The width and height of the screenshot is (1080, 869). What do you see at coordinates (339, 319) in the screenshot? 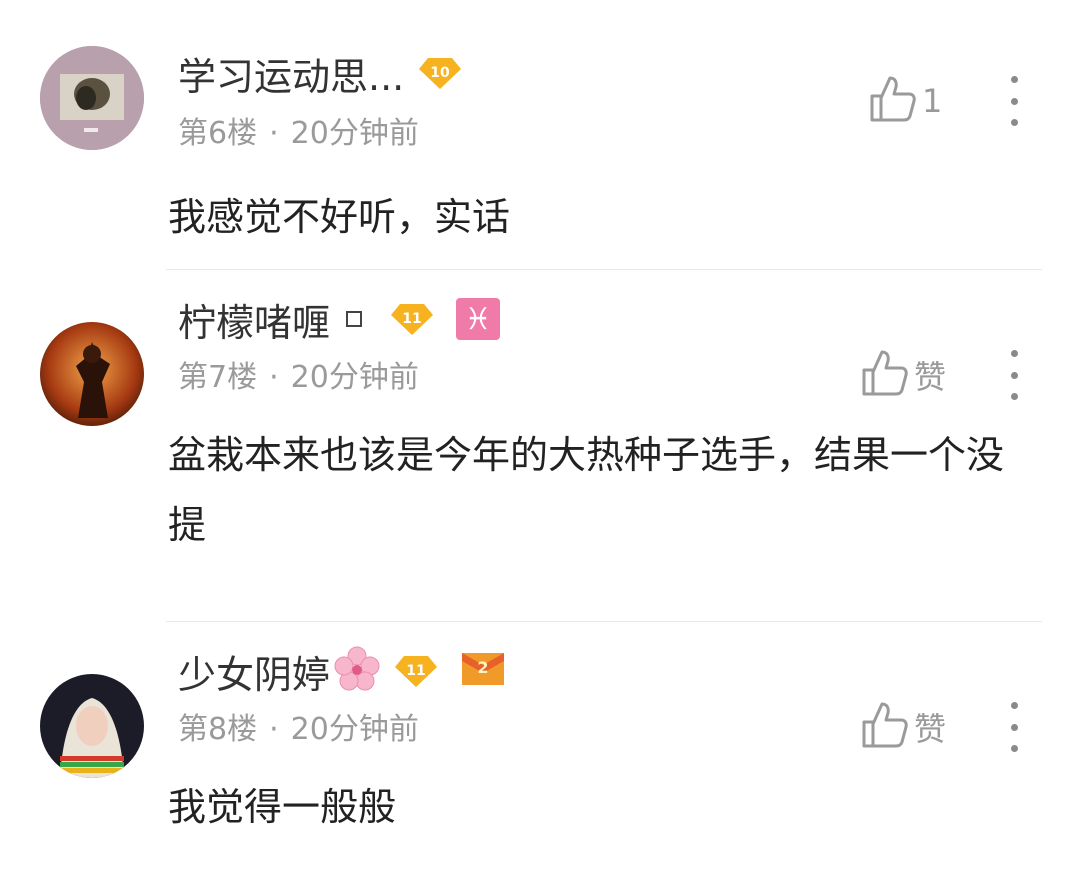
I see `name-row: 柠檬啫喱 11 ♓` at bounding box center [339, 319].